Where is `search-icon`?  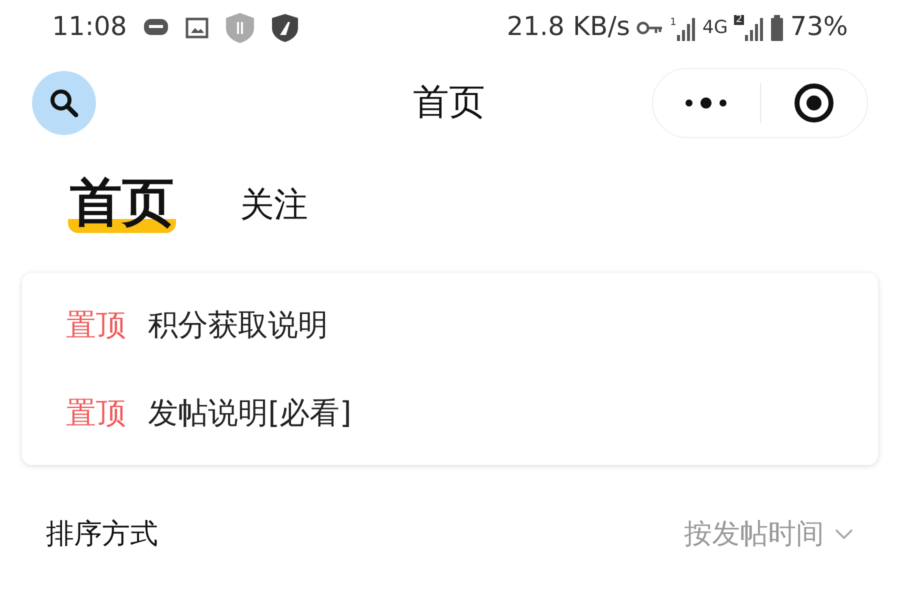 search-icon is located at coordinates (64, 103).